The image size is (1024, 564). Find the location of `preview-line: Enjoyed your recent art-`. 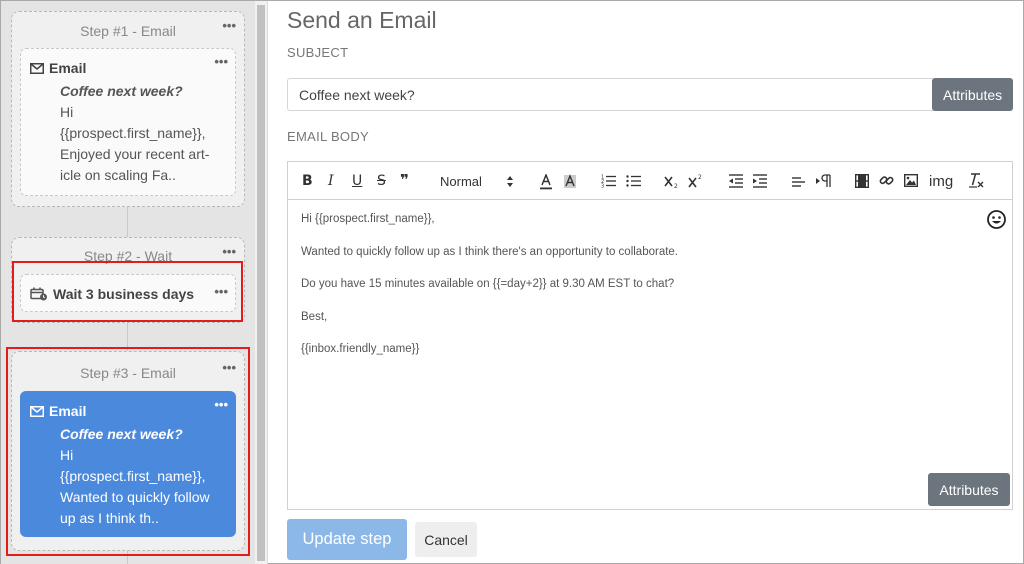

preview-line: Enjoyed your recent art- is located at coordinates (135, 154).